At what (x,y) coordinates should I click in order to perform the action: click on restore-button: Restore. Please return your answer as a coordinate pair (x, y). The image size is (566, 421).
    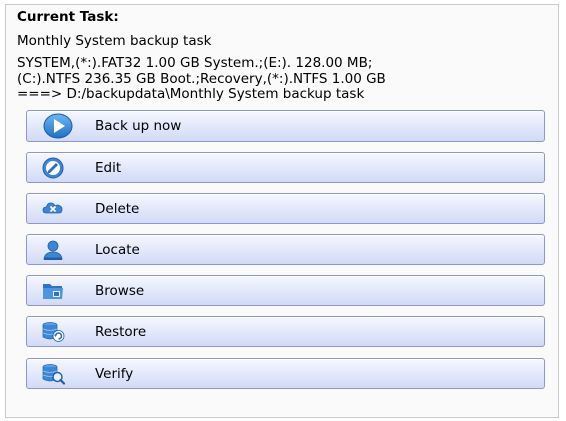
    Looking at the image, I should click on (285, 331).